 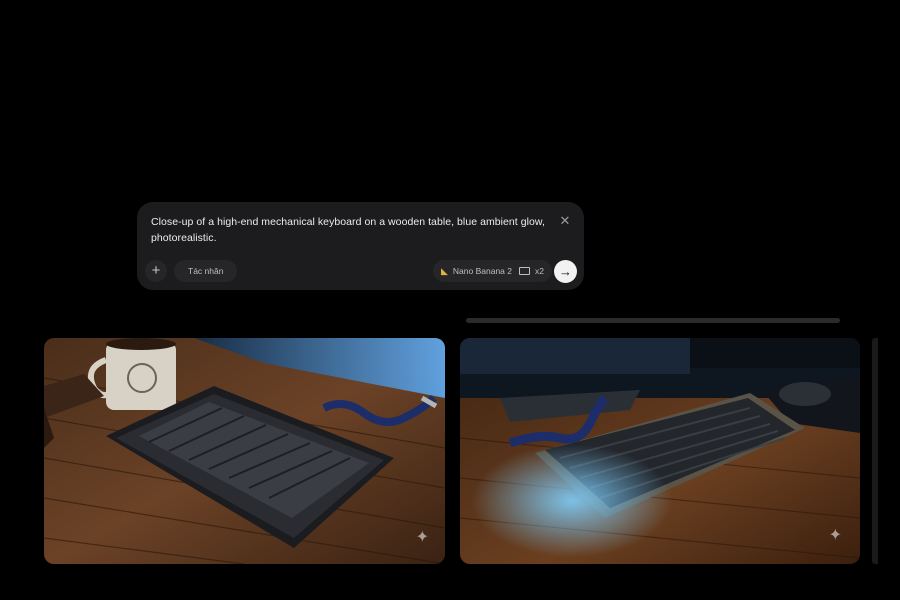 I want to click on model-selector: ◣ Nano Banana 2 x2, so click(x=492, y=271).